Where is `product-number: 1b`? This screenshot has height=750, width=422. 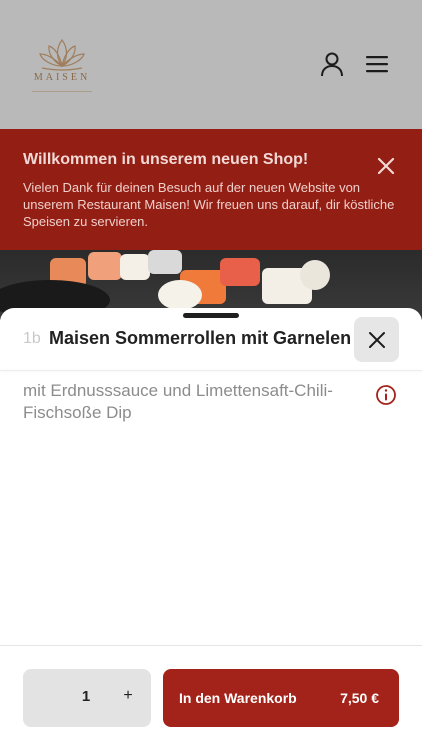 product-number: 1b is located at coordinates (32, 338).